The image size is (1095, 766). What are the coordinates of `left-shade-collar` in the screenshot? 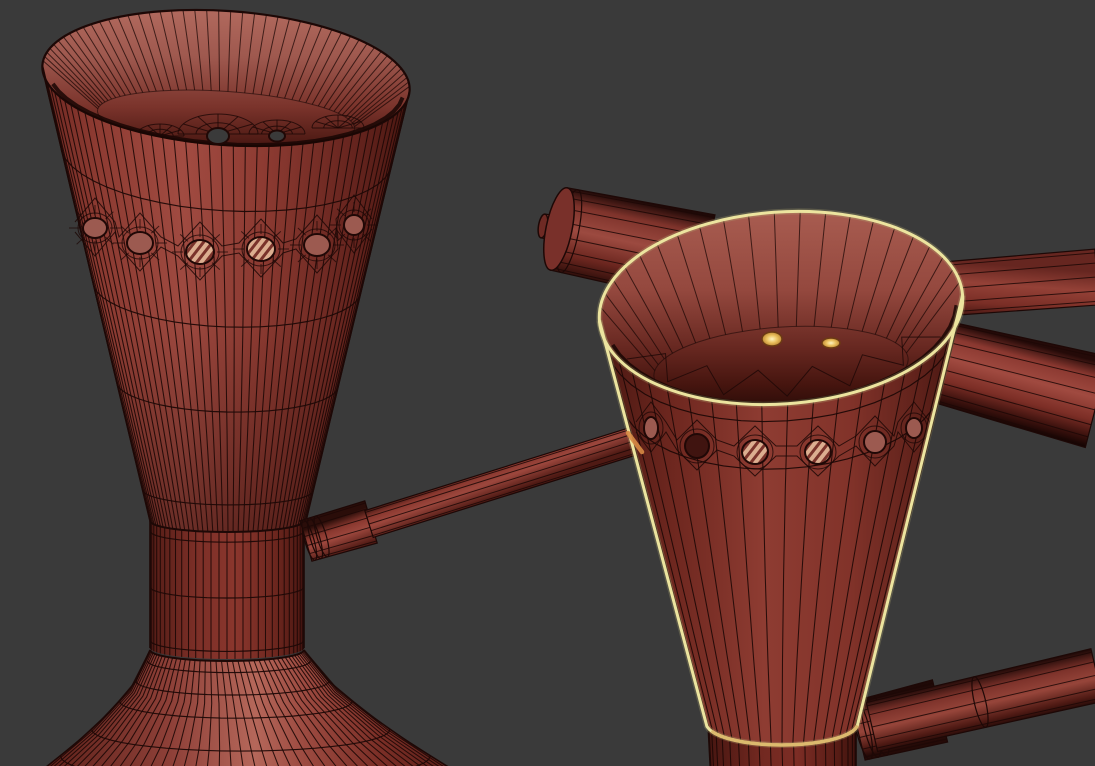 It's located at (227, 589).